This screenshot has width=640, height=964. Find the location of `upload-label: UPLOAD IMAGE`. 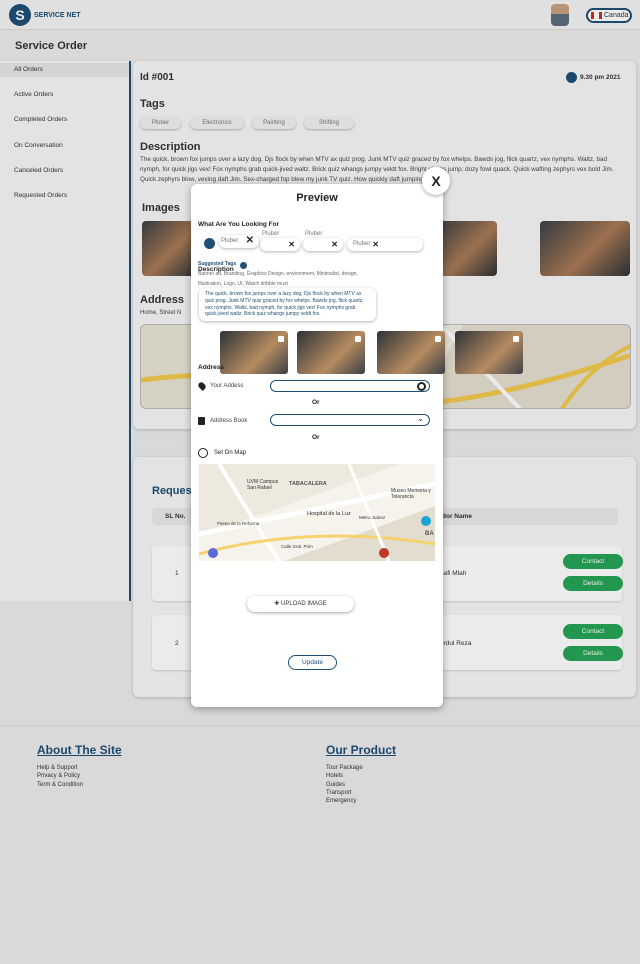

upload-label: UPLOAD IMAGE is located at coordinates (304, 604).